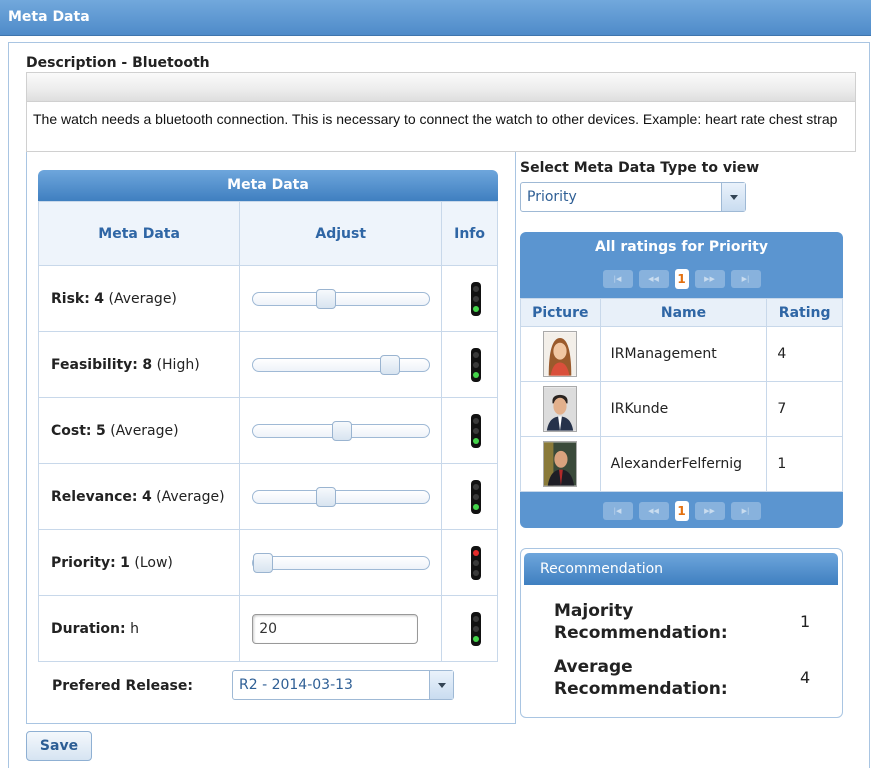 This screenshot has height=769, width=871. Describe the element at coordinates (804, 409) in the screenshot. I see `rating-value: 7` at that location.